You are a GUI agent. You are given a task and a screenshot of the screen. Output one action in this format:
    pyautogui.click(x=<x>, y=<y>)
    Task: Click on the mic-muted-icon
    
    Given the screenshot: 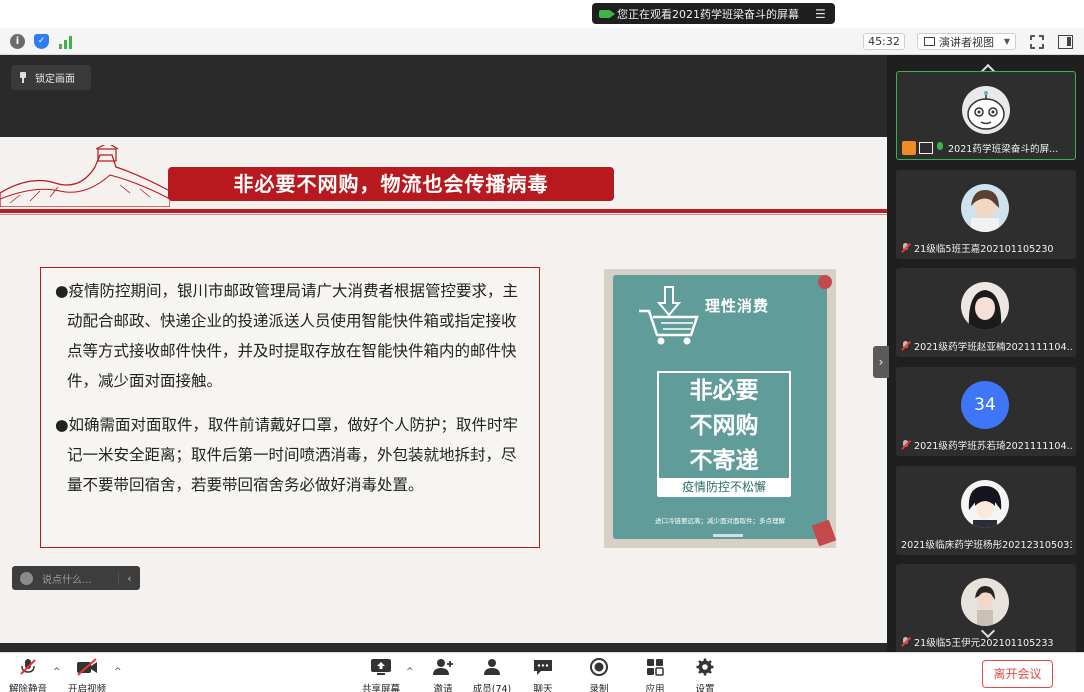 What is the action you would take?
    pyautogui.click(x=28, y=667)
    